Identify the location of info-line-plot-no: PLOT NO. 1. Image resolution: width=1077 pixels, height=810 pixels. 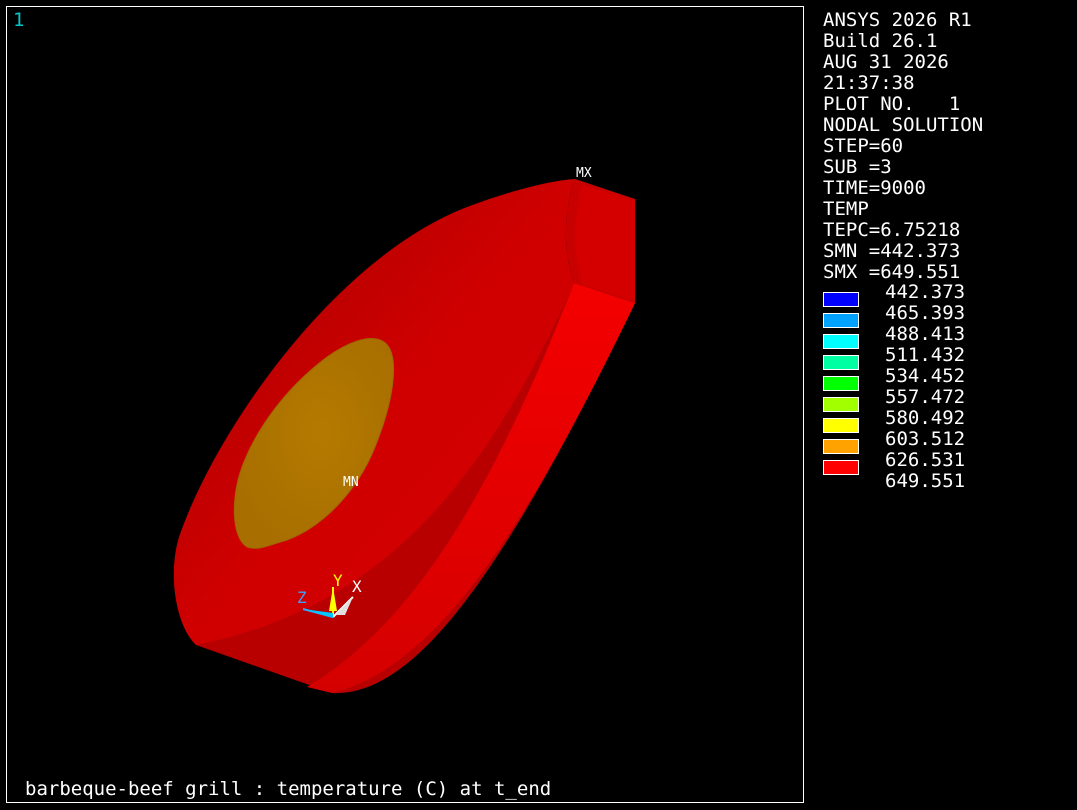
(892, 104).